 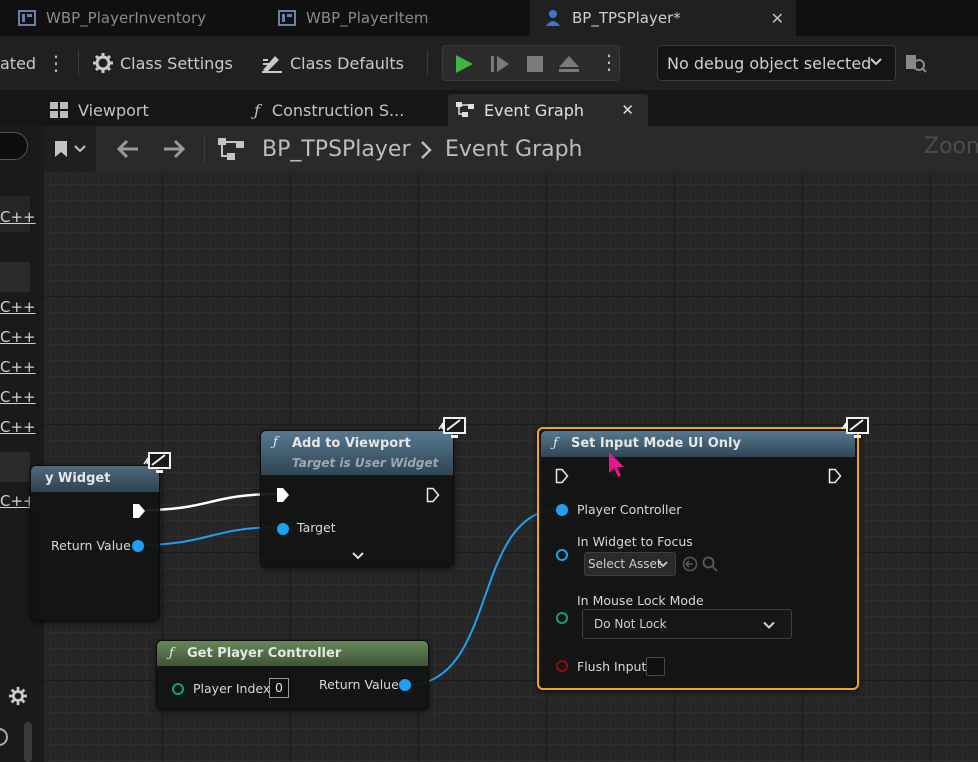 What do you see at coordinates (316, 527) in the screenshot?
I see `target-label: Target` at bounding box center [316, 527].